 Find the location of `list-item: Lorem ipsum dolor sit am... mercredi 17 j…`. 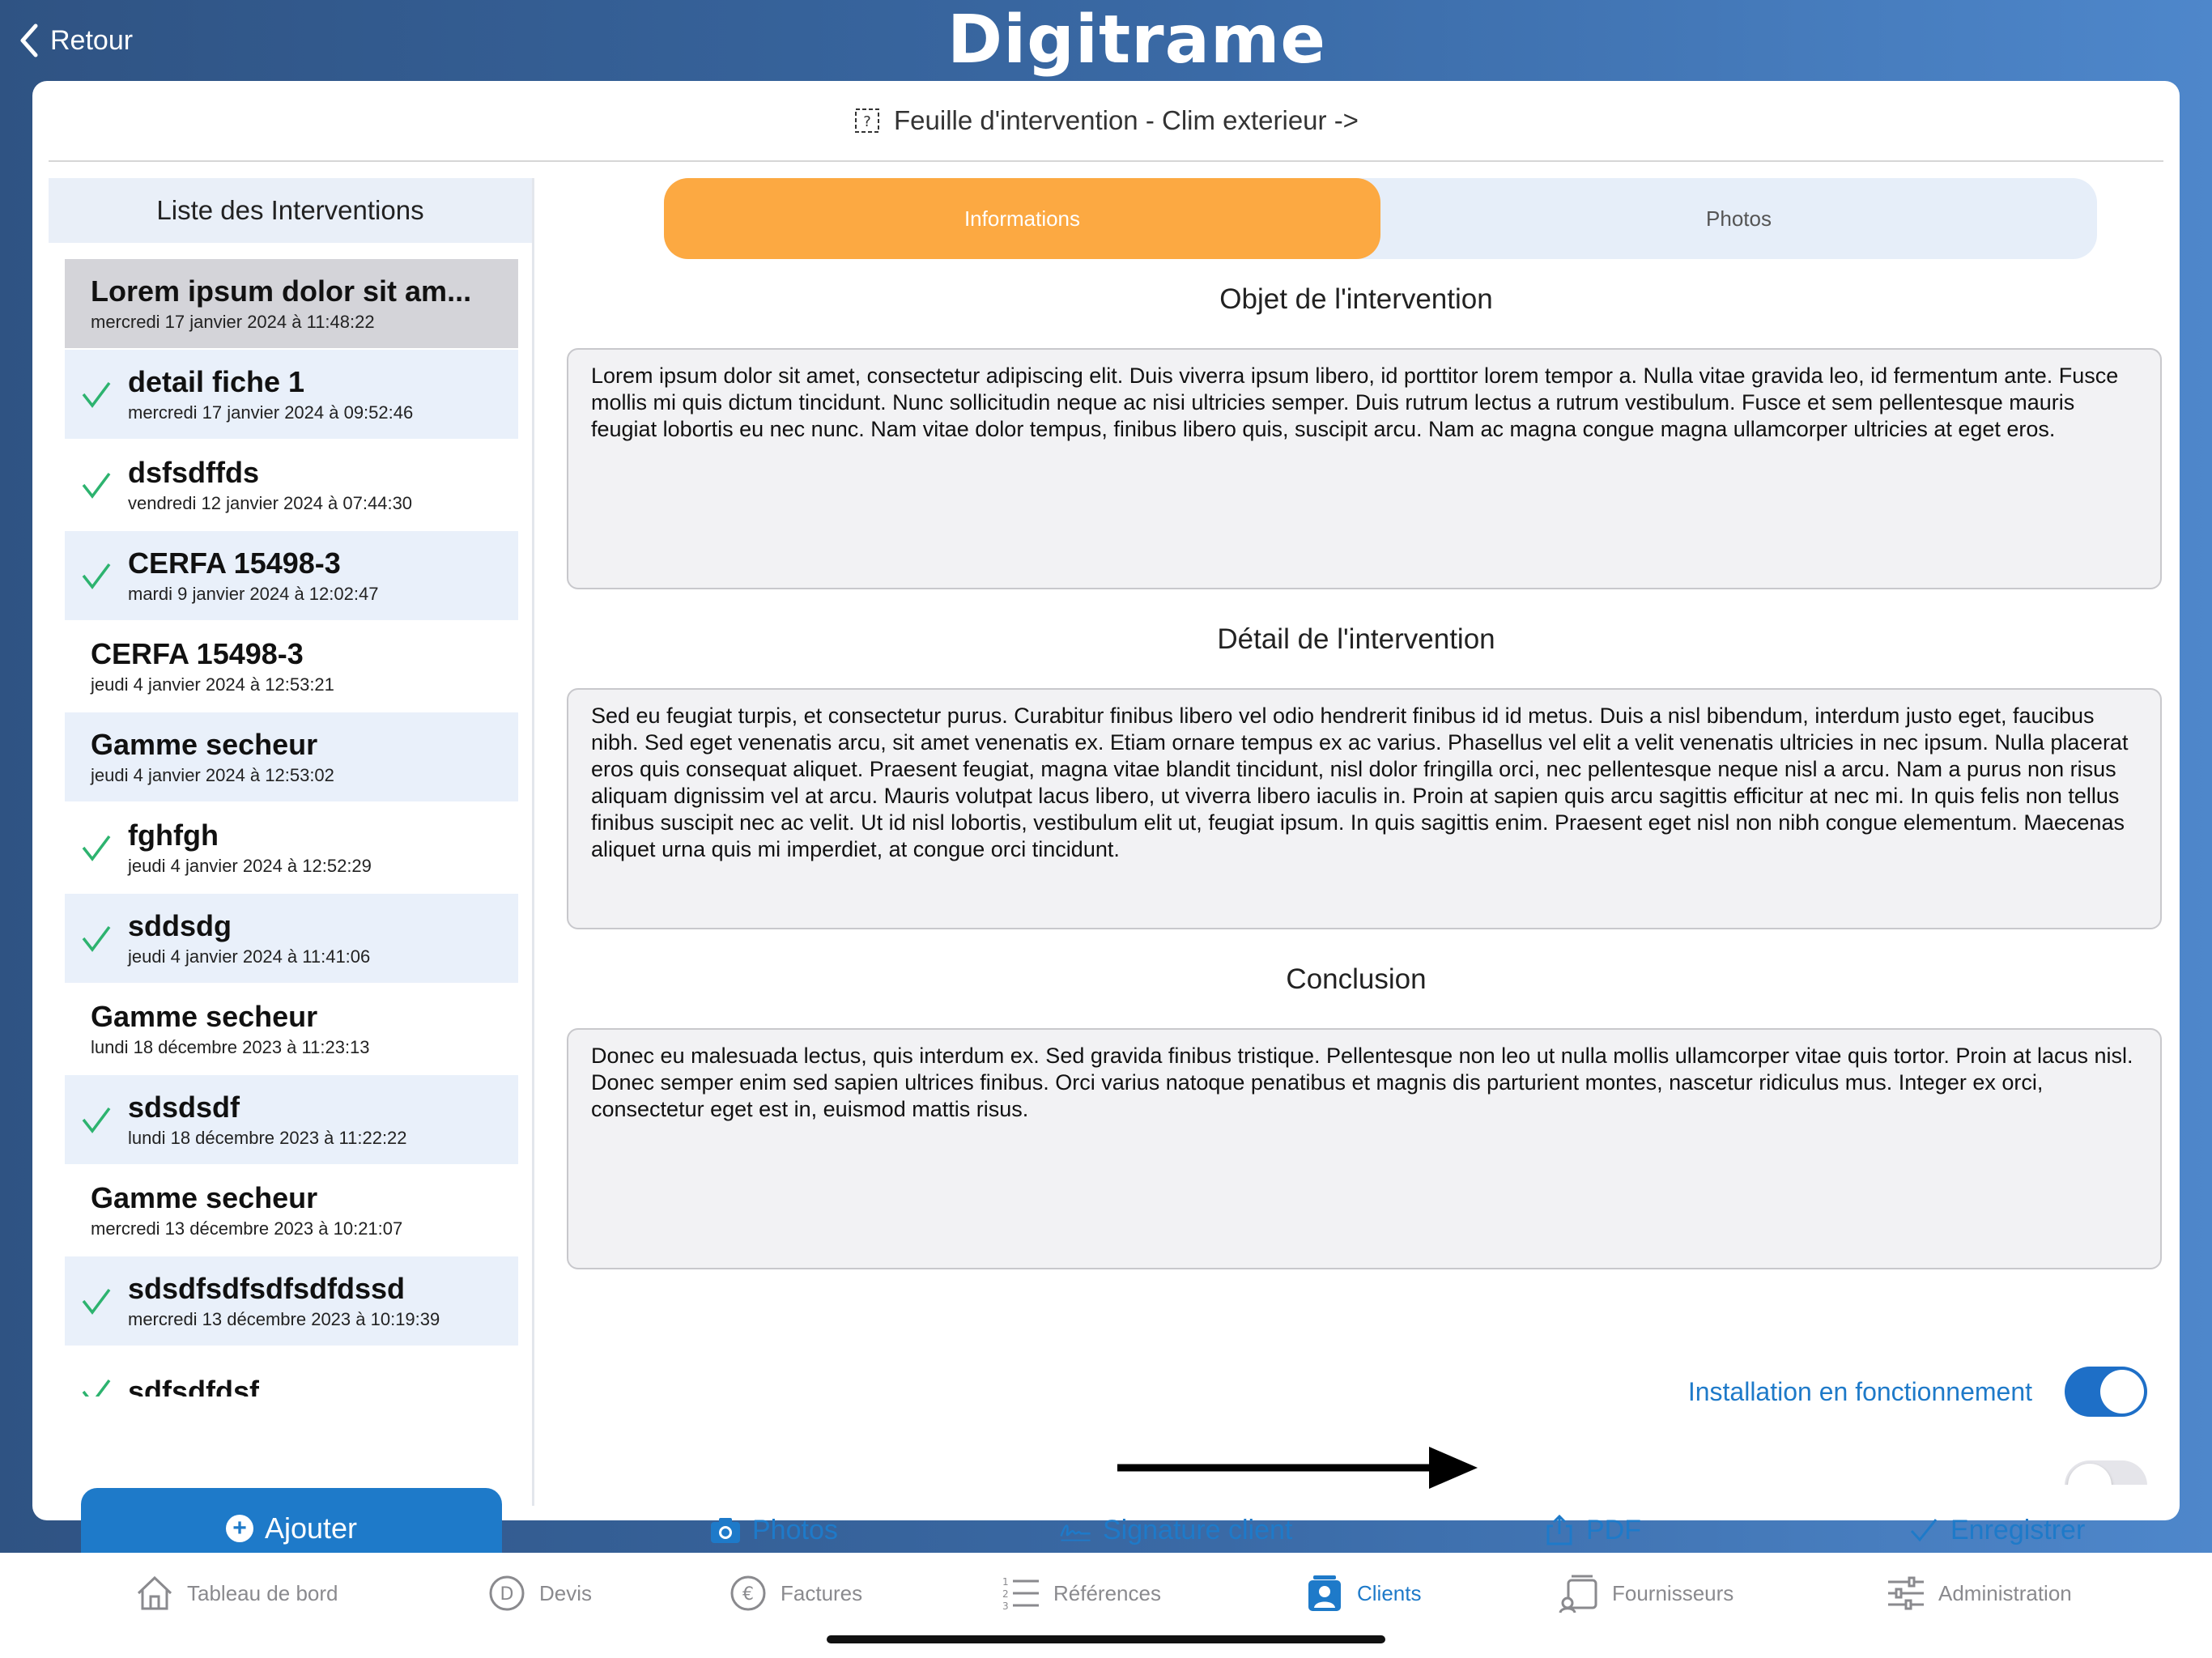

list-item: Lorem ipsum dolor sit am... mercredi 17 j… is located at coordinates (291, 304).